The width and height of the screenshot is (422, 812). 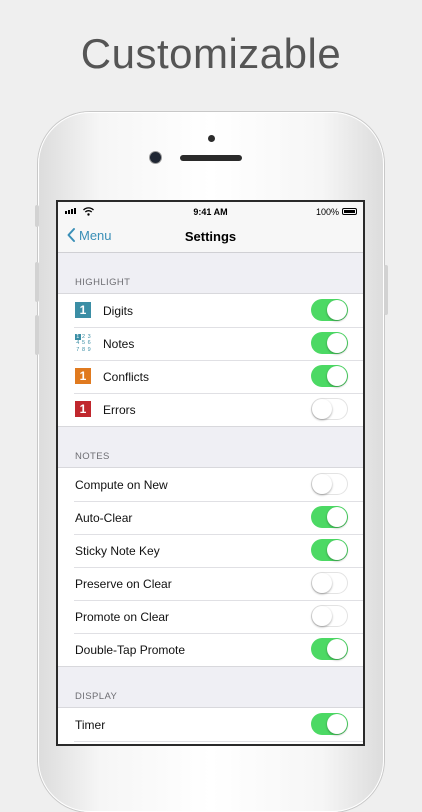 What do you see at coordinates (119, 409) in the screenshot?
I see `setting-label: Errors` at bounding box center [119, 409].